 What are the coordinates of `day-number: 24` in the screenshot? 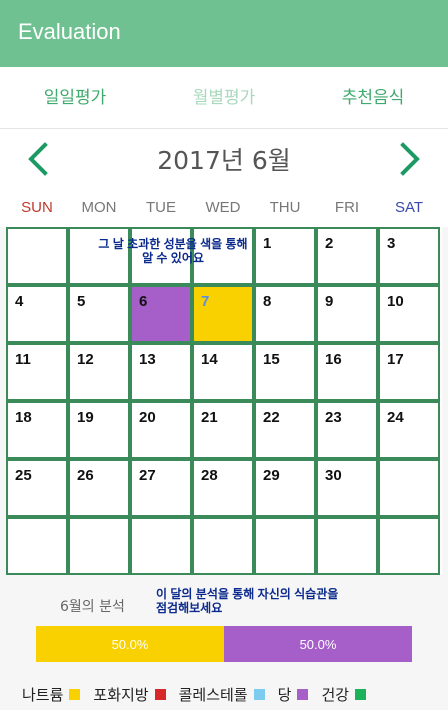 It's located at (395, 417).